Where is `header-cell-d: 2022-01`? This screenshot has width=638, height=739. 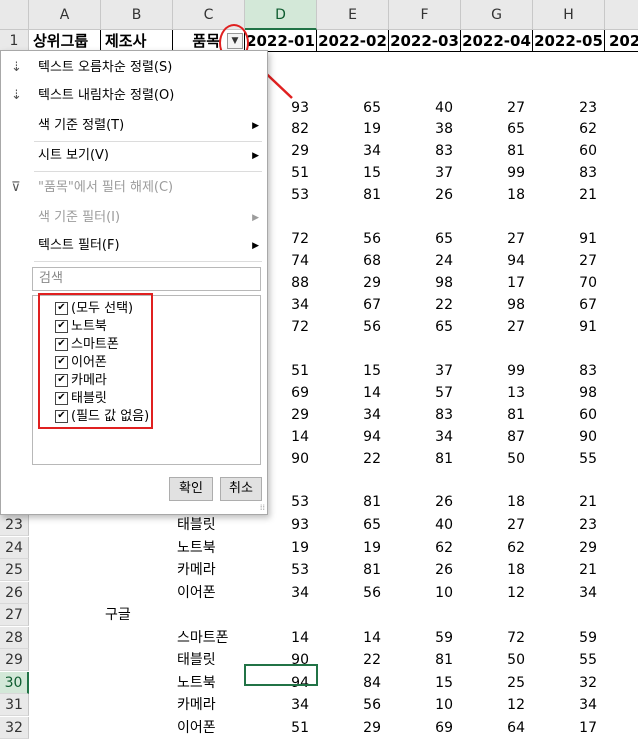 header-cell-d: 2022-01 is located at coordinates (281, 41).